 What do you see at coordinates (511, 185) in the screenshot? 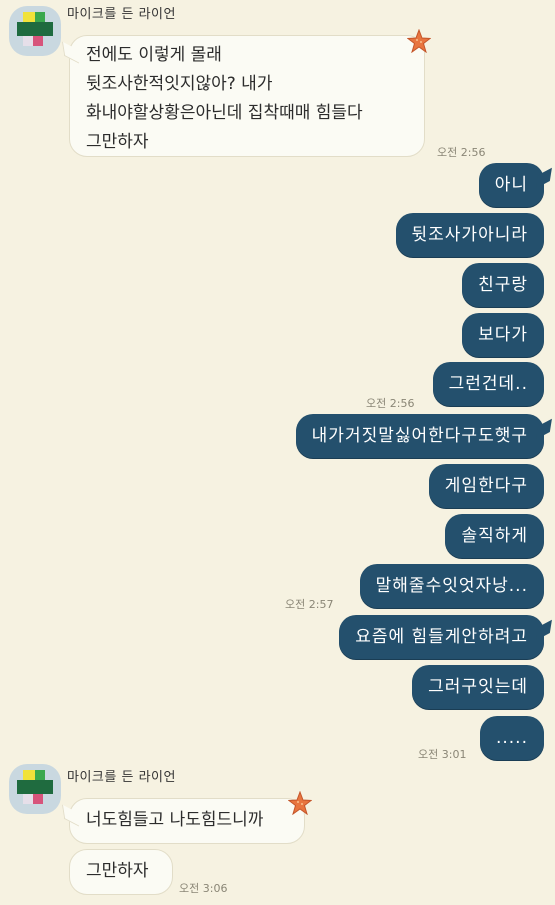
I see `outgoing-message-bubble: 아니` at bounding box center [511, 185].